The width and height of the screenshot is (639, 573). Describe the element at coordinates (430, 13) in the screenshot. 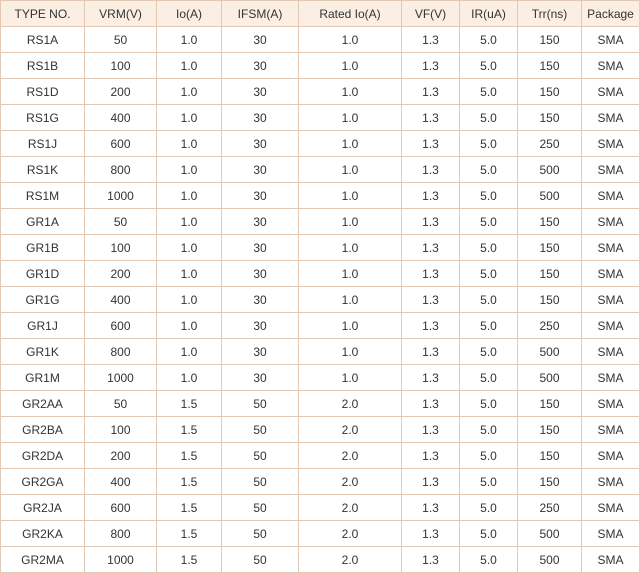

I see `header-vf: VF(V)` at that location.